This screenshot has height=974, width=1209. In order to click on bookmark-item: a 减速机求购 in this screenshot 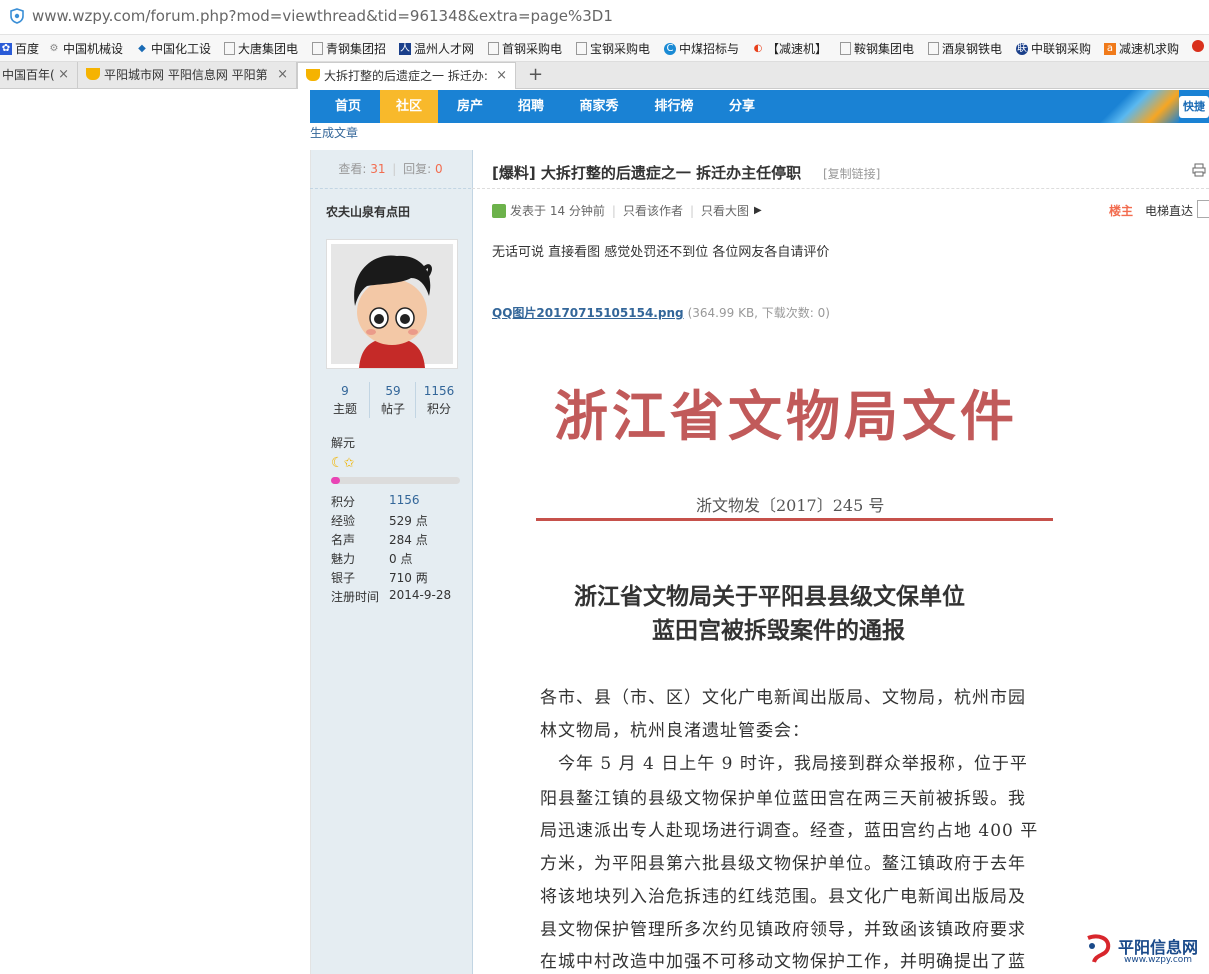, I will do `click(1141, 48)`.